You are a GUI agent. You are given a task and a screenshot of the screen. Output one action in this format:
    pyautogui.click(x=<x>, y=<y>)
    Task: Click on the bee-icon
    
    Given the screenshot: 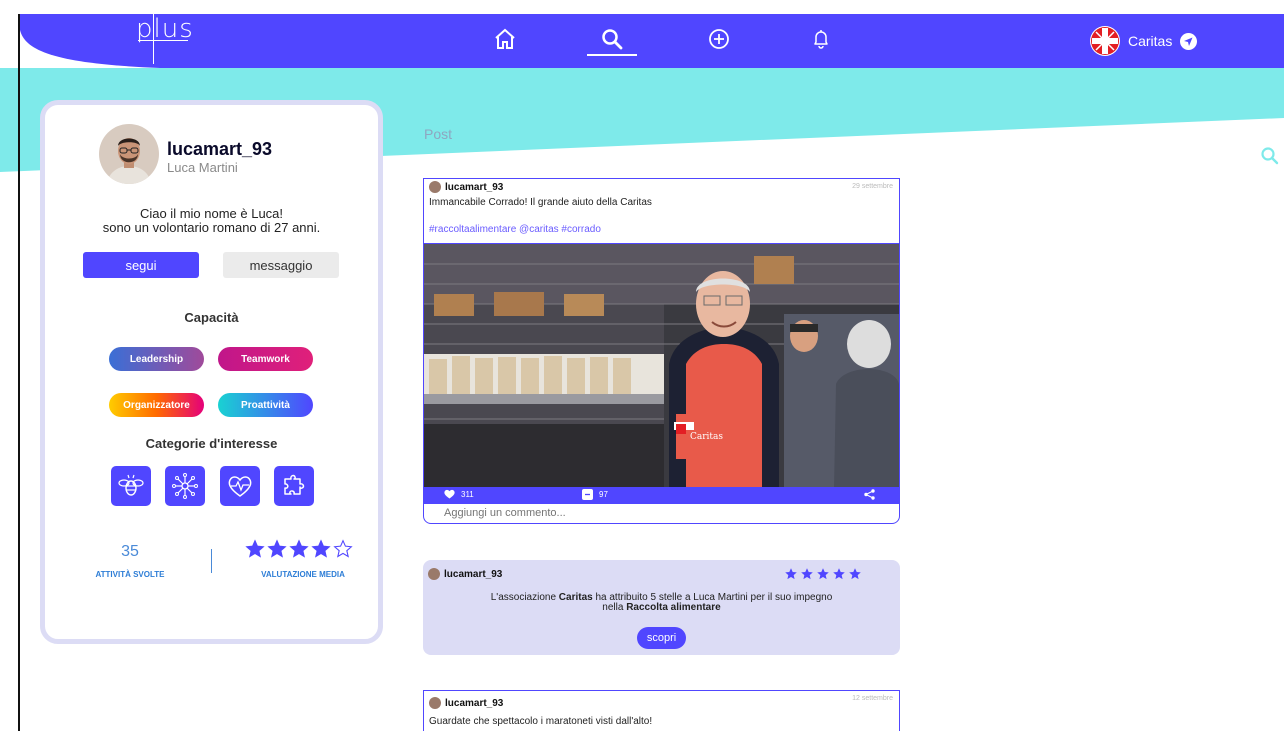 What is the action you would take?
    pyautogui.click(x=131, y=485)
    